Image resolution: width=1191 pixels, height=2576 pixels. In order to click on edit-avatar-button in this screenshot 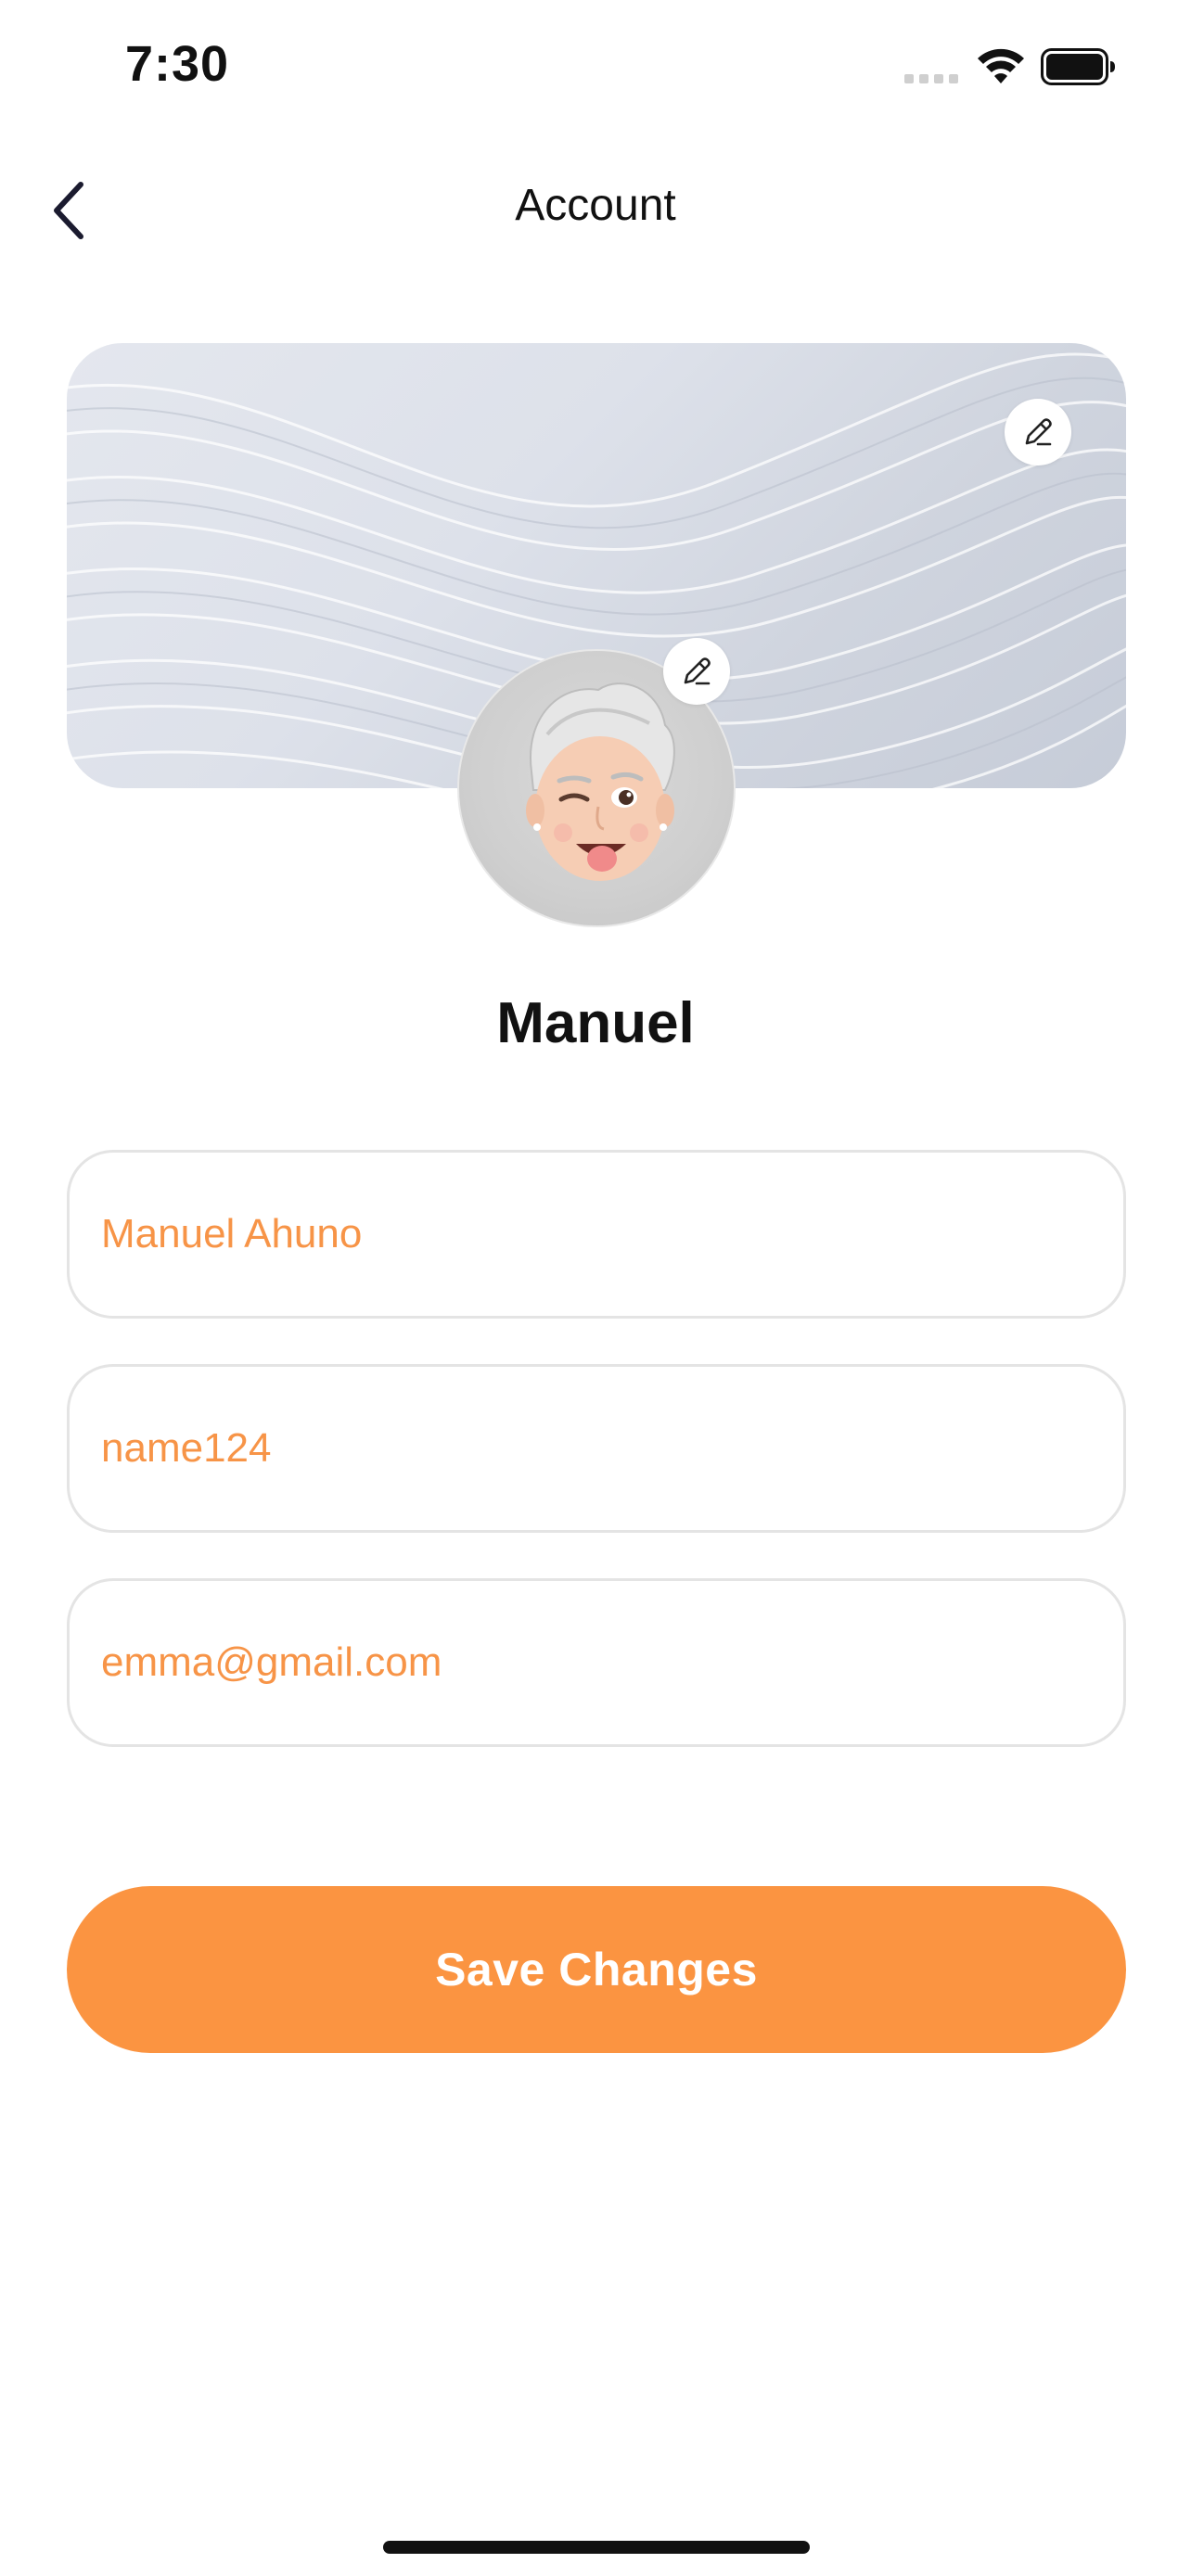, I will do `click(696, 672)`.